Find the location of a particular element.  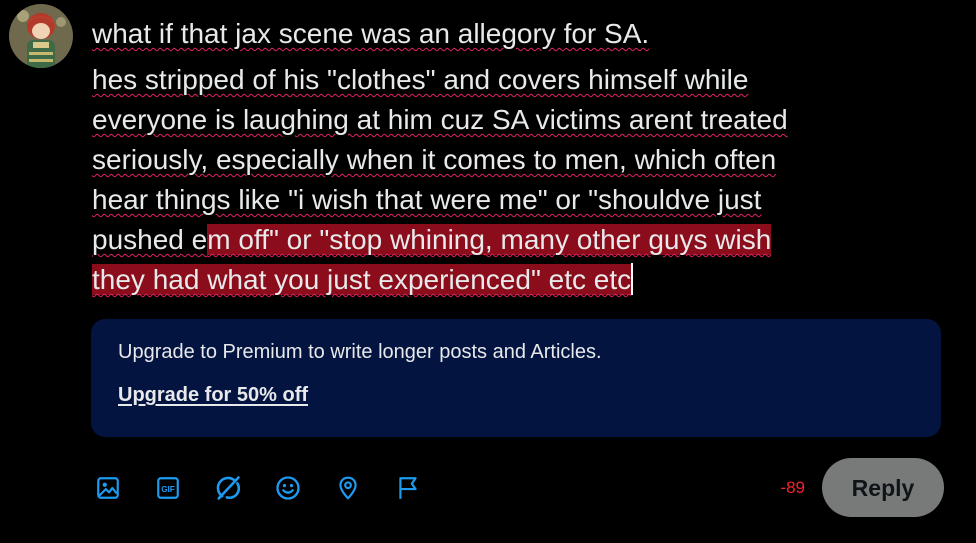

flag-button is located at coordinates (408, 488).